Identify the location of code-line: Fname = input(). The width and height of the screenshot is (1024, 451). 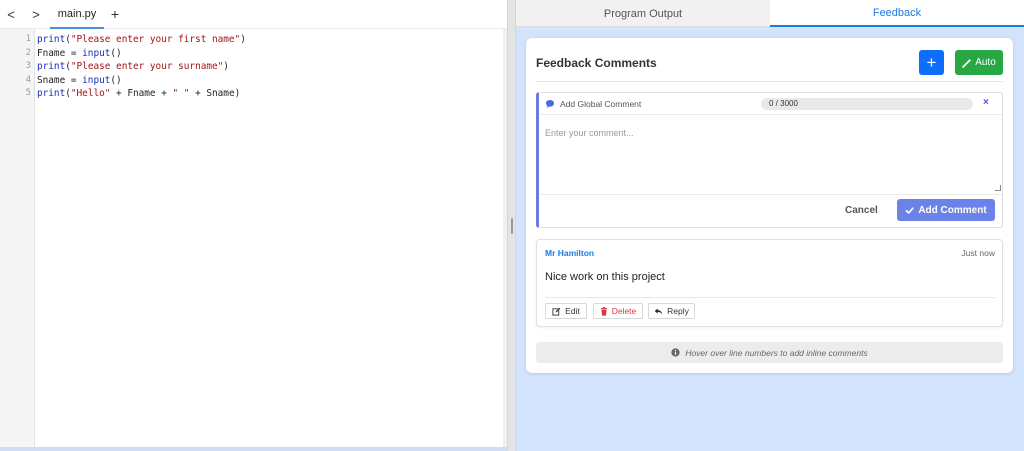
(79, 54).